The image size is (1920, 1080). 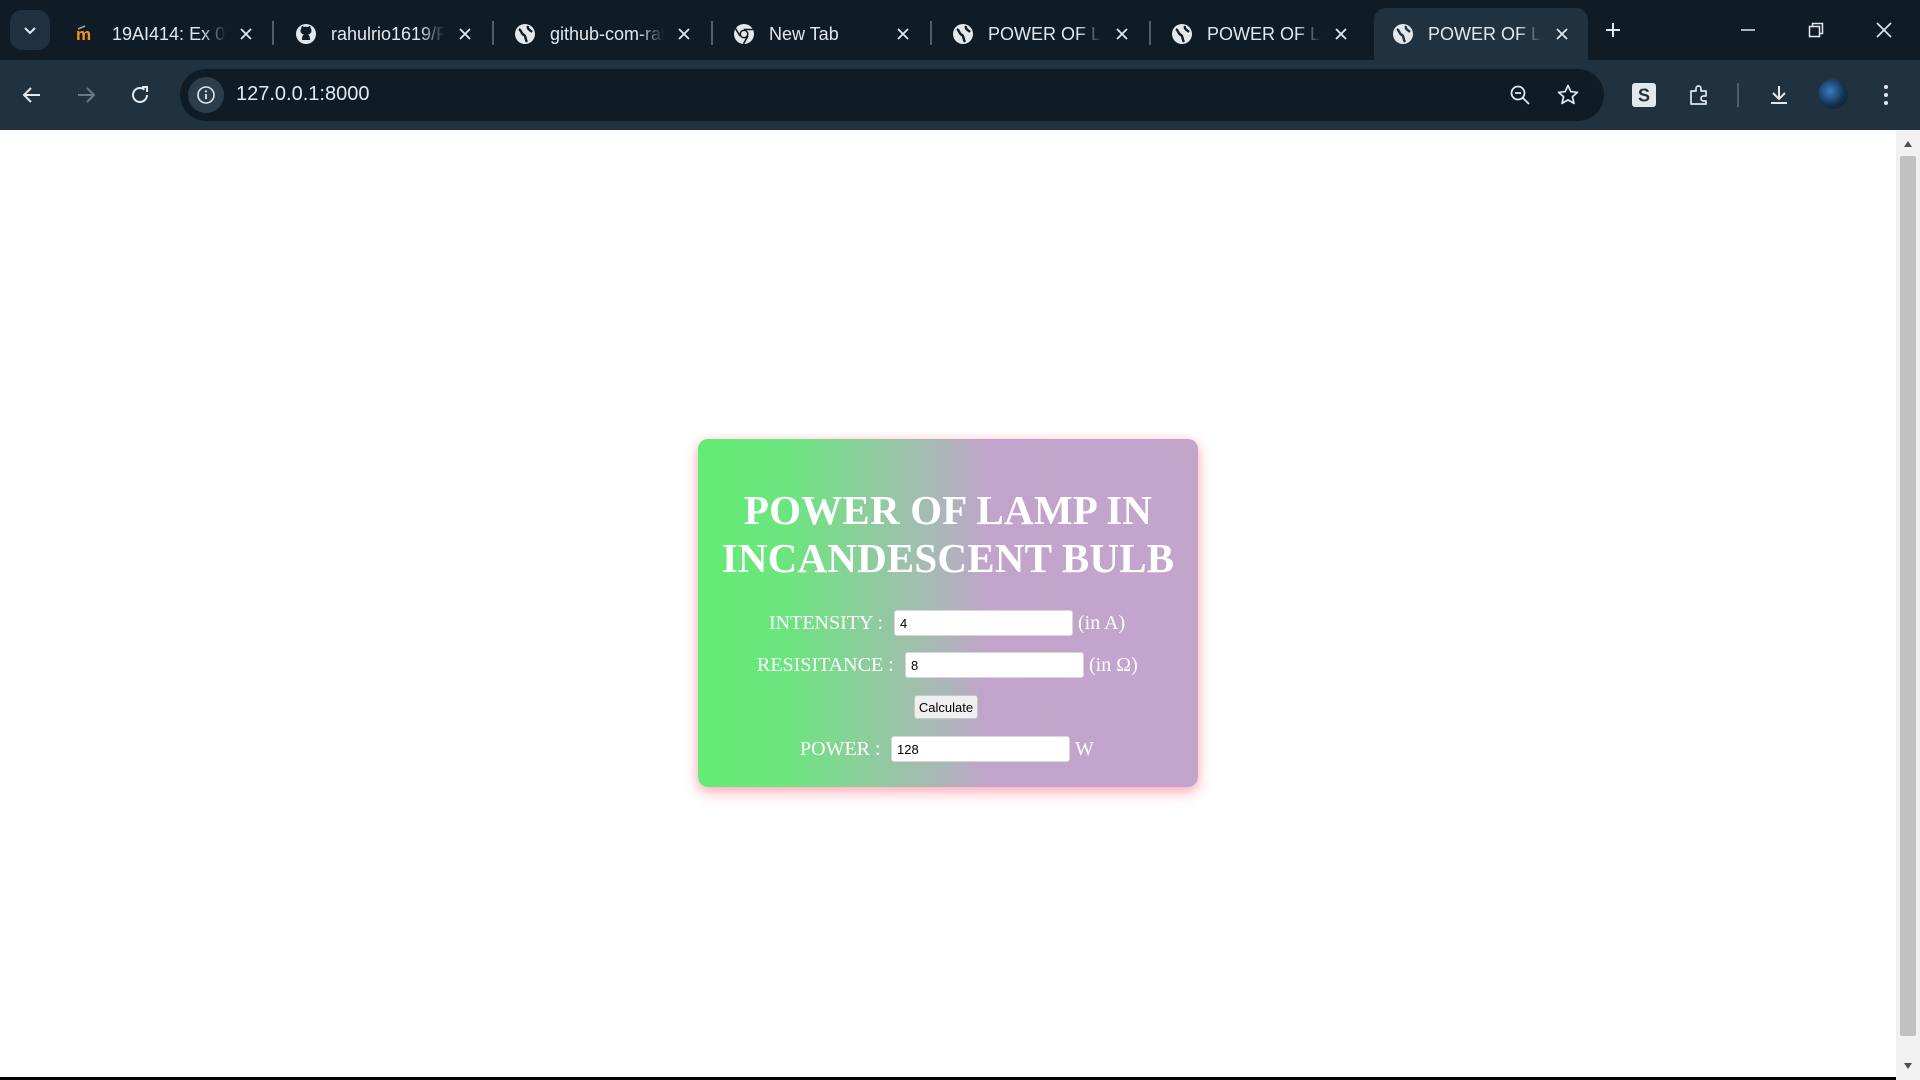 I want to click on page-title: POWER OF LAMP IN INCANDESCENT BULB, so click(x=948, y=534).